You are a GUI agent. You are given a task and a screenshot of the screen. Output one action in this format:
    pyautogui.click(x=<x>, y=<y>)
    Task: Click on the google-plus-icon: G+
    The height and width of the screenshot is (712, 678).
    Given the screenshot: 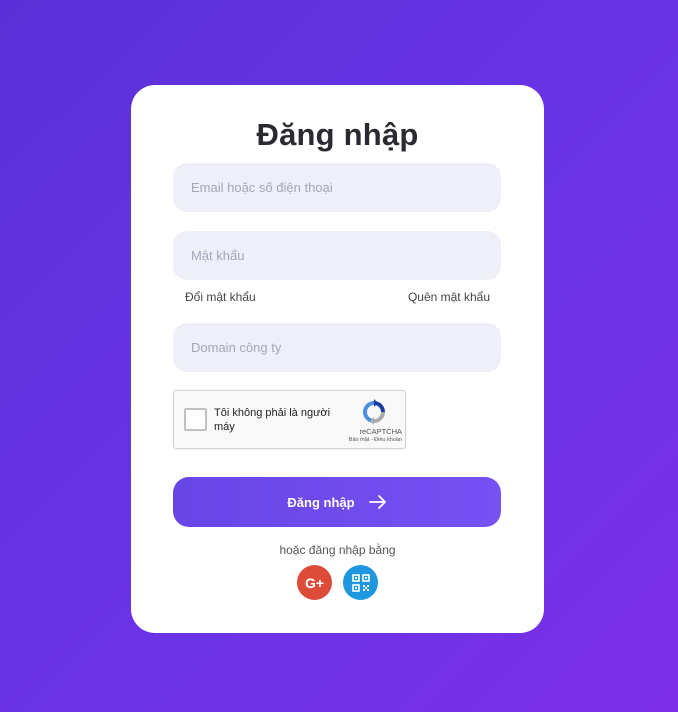 What is the action you would take?
    pyautogui.click(x=314, y=582)
    